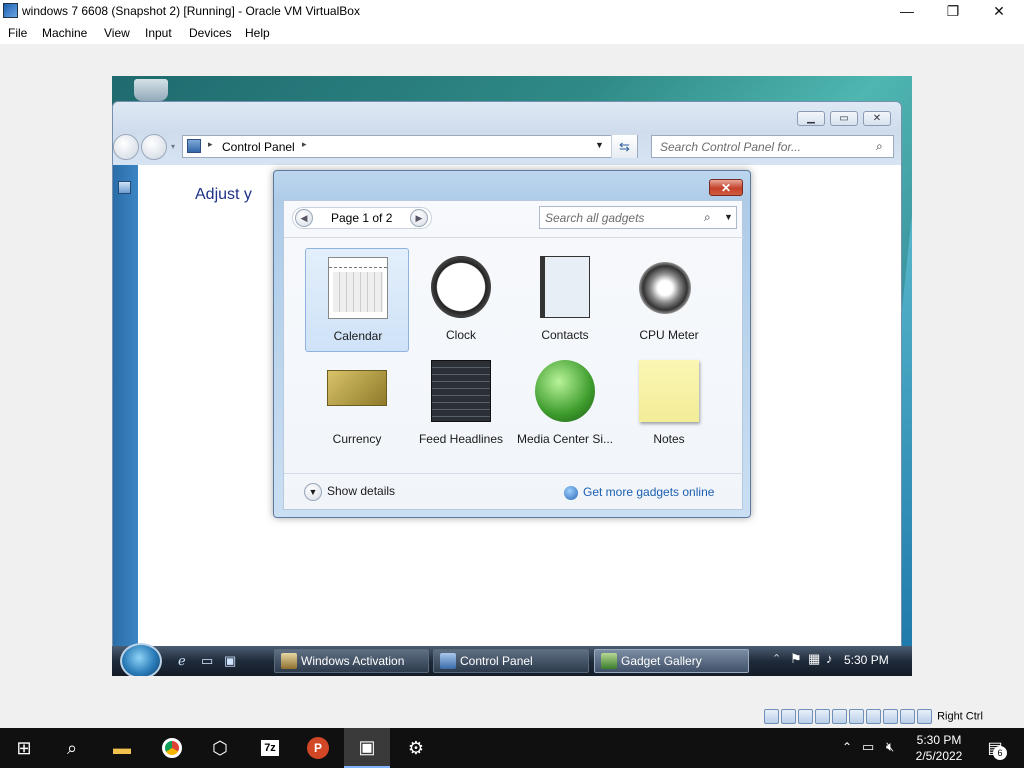  What do you see at coordinates (907, 716) in the screenshot?
I see `cpu-icon` at bounding box center [907, 716].